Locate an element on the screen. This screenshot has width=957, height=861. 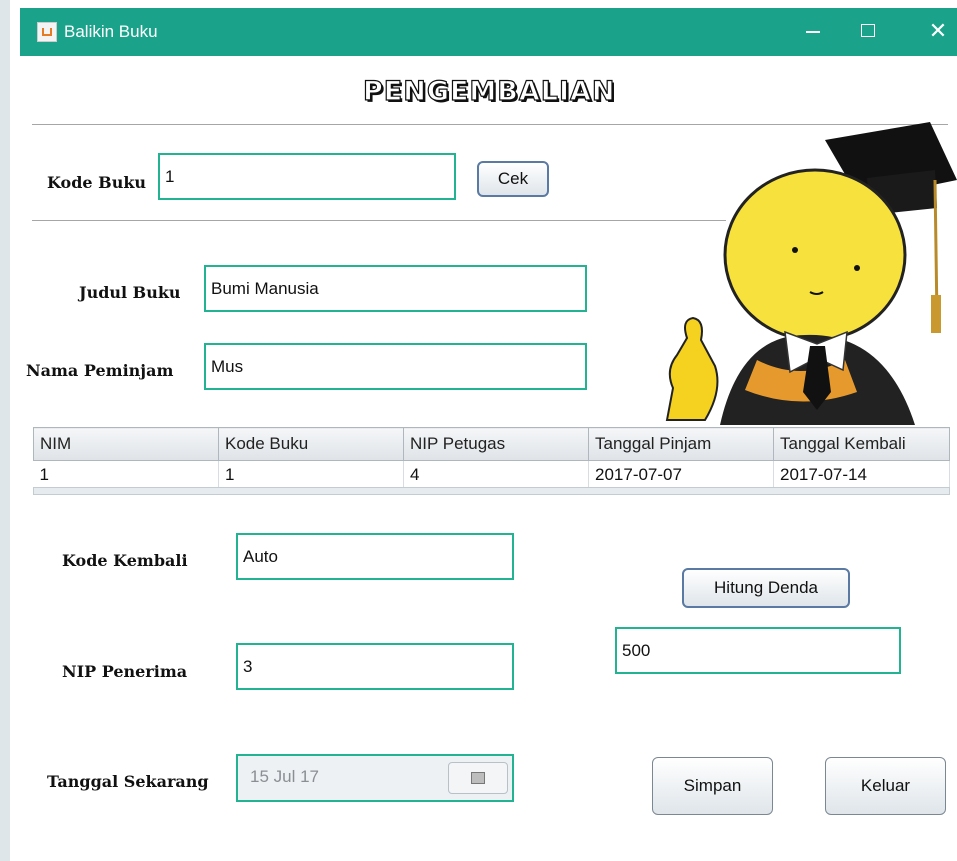
nama-peminjam-input: Mus is located at coordinates (395, 366).